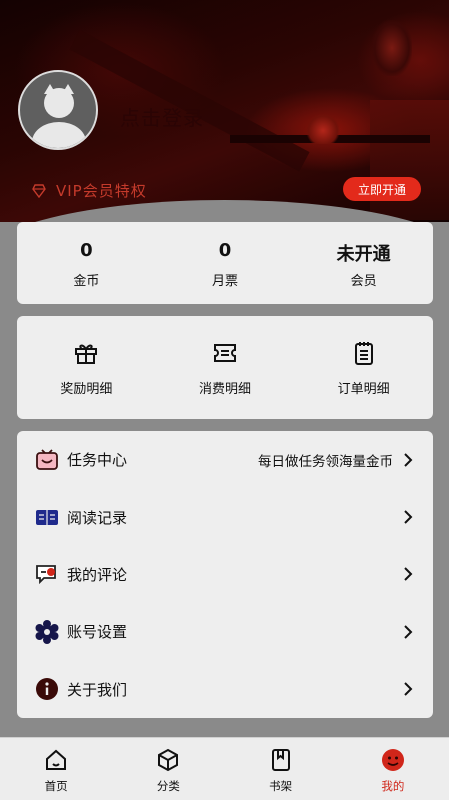 The image size is (449, 800). Describe the element at coordinates (325, 461) in the screenshot. I see `menu-hint: 每日做任务领海量金币` at that location.